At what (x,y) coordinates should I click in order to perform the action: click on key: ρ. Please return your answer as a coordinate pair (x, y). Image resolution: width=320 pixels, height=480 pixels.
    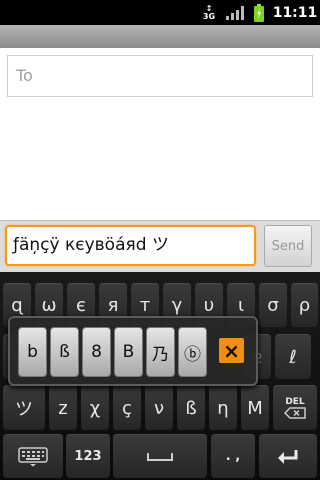
    Looking at the image, I should click on (304, 305).